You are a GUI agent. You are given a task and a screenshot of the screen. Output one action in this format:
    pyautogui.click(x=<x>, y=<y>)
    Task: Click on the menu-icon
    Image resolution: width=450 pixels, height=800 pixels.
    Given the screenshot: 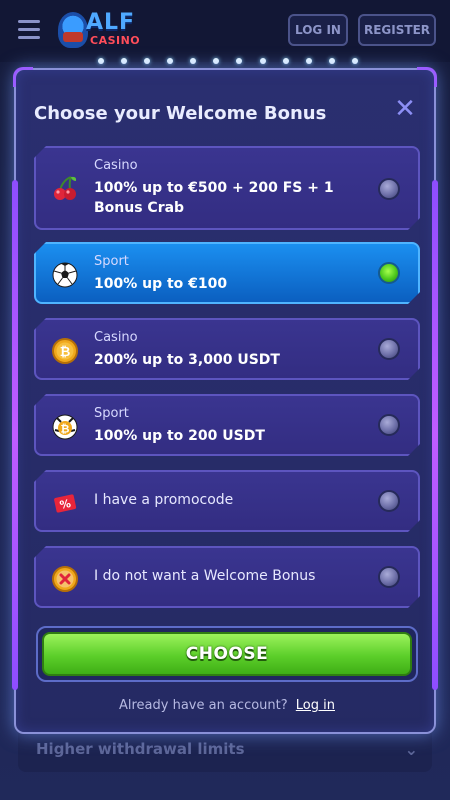 What is the action you would take?
    pyautogui.click(x=29, y=29)
    